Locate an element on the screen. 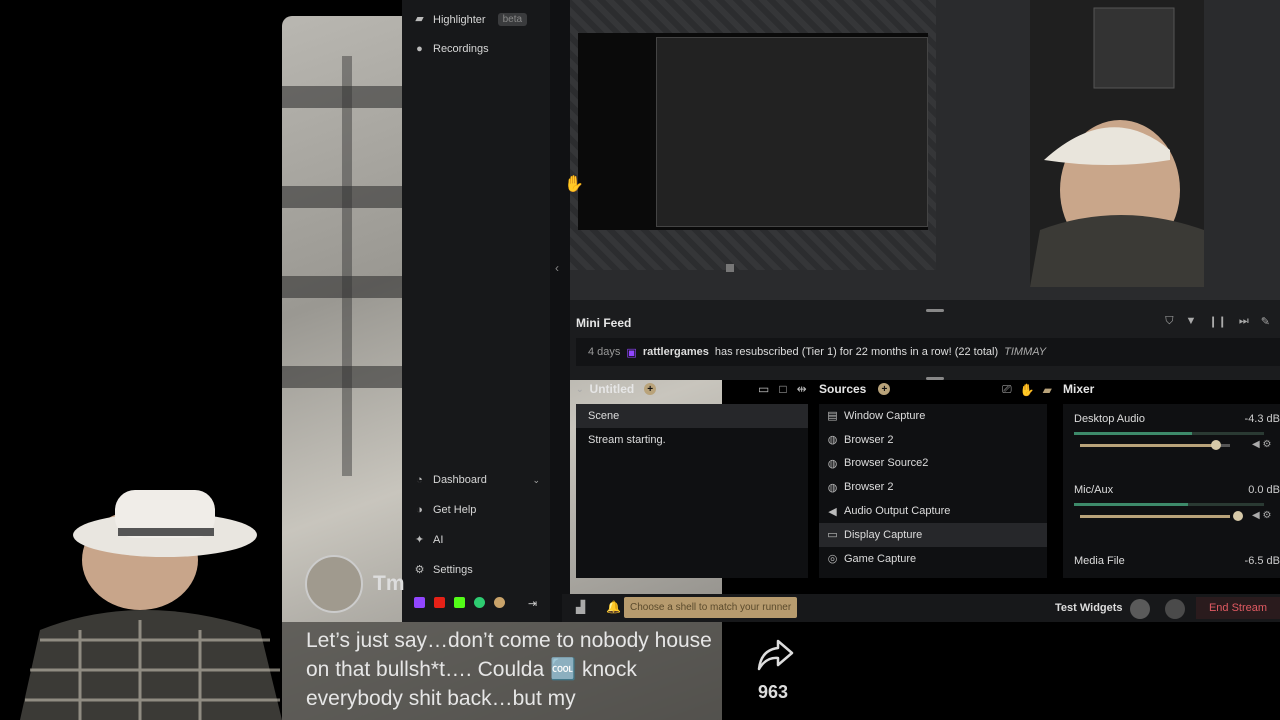  channel-db: -4.3 dB is located at coordinates (1262, 419).